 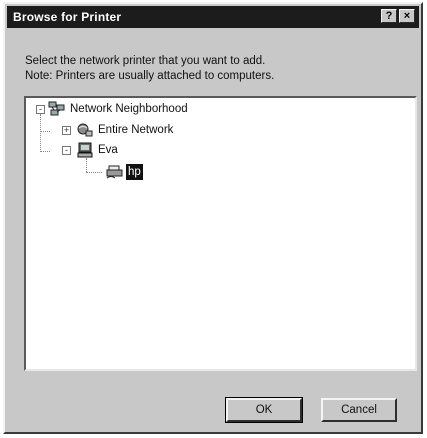 What do you see at coordinates (134, 172) in the screenshot?
I see `tree-item-hp-printer: hp` at bounding box center [134, 172].